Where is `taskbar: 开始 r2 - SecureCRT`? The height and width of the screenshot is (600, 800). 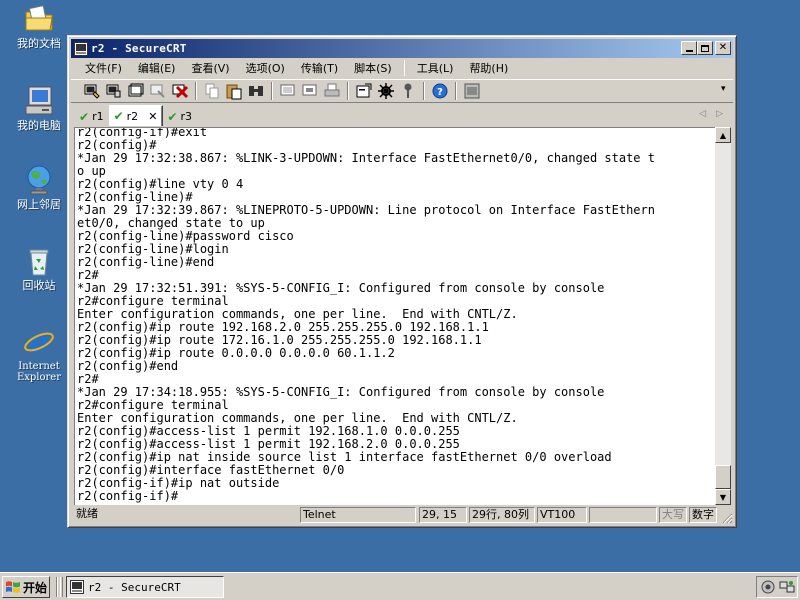 taskbar: 开始 r2 - SecureCRT is located at coordinates (400, 586).